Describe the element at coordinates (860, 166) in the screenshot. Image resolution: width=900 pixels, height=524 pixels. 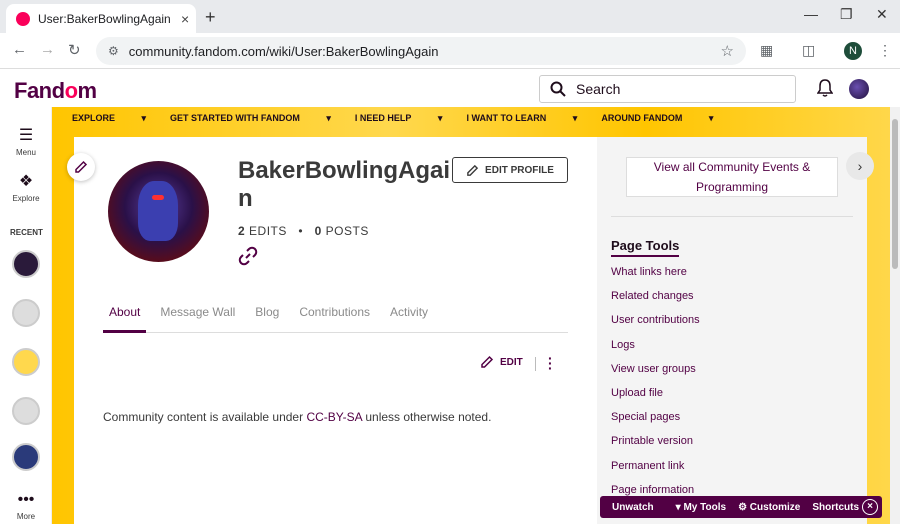
I see `chevron-right-icon: ›` at that location.